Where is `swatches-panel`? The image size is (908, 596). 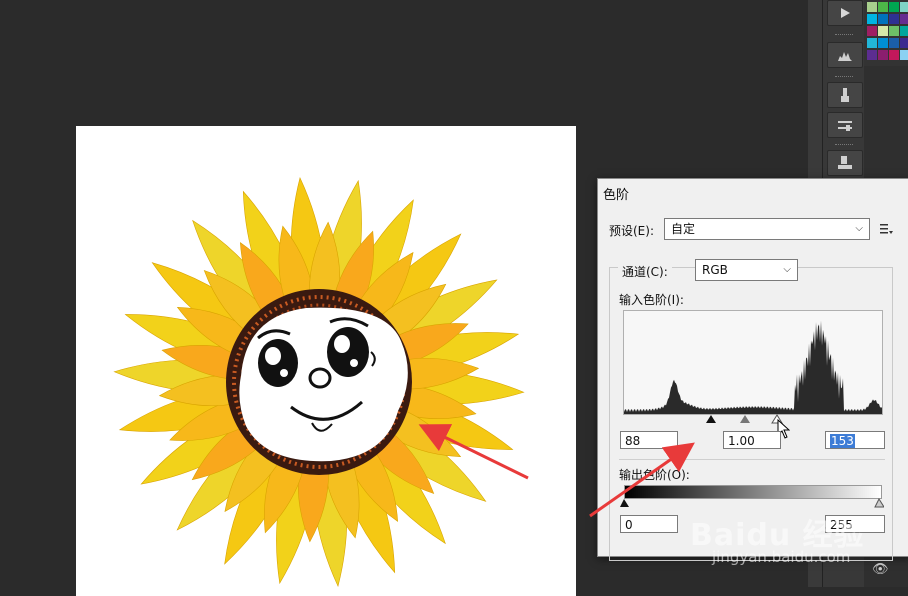
swatches-panel is located at coordinates (886, 33).